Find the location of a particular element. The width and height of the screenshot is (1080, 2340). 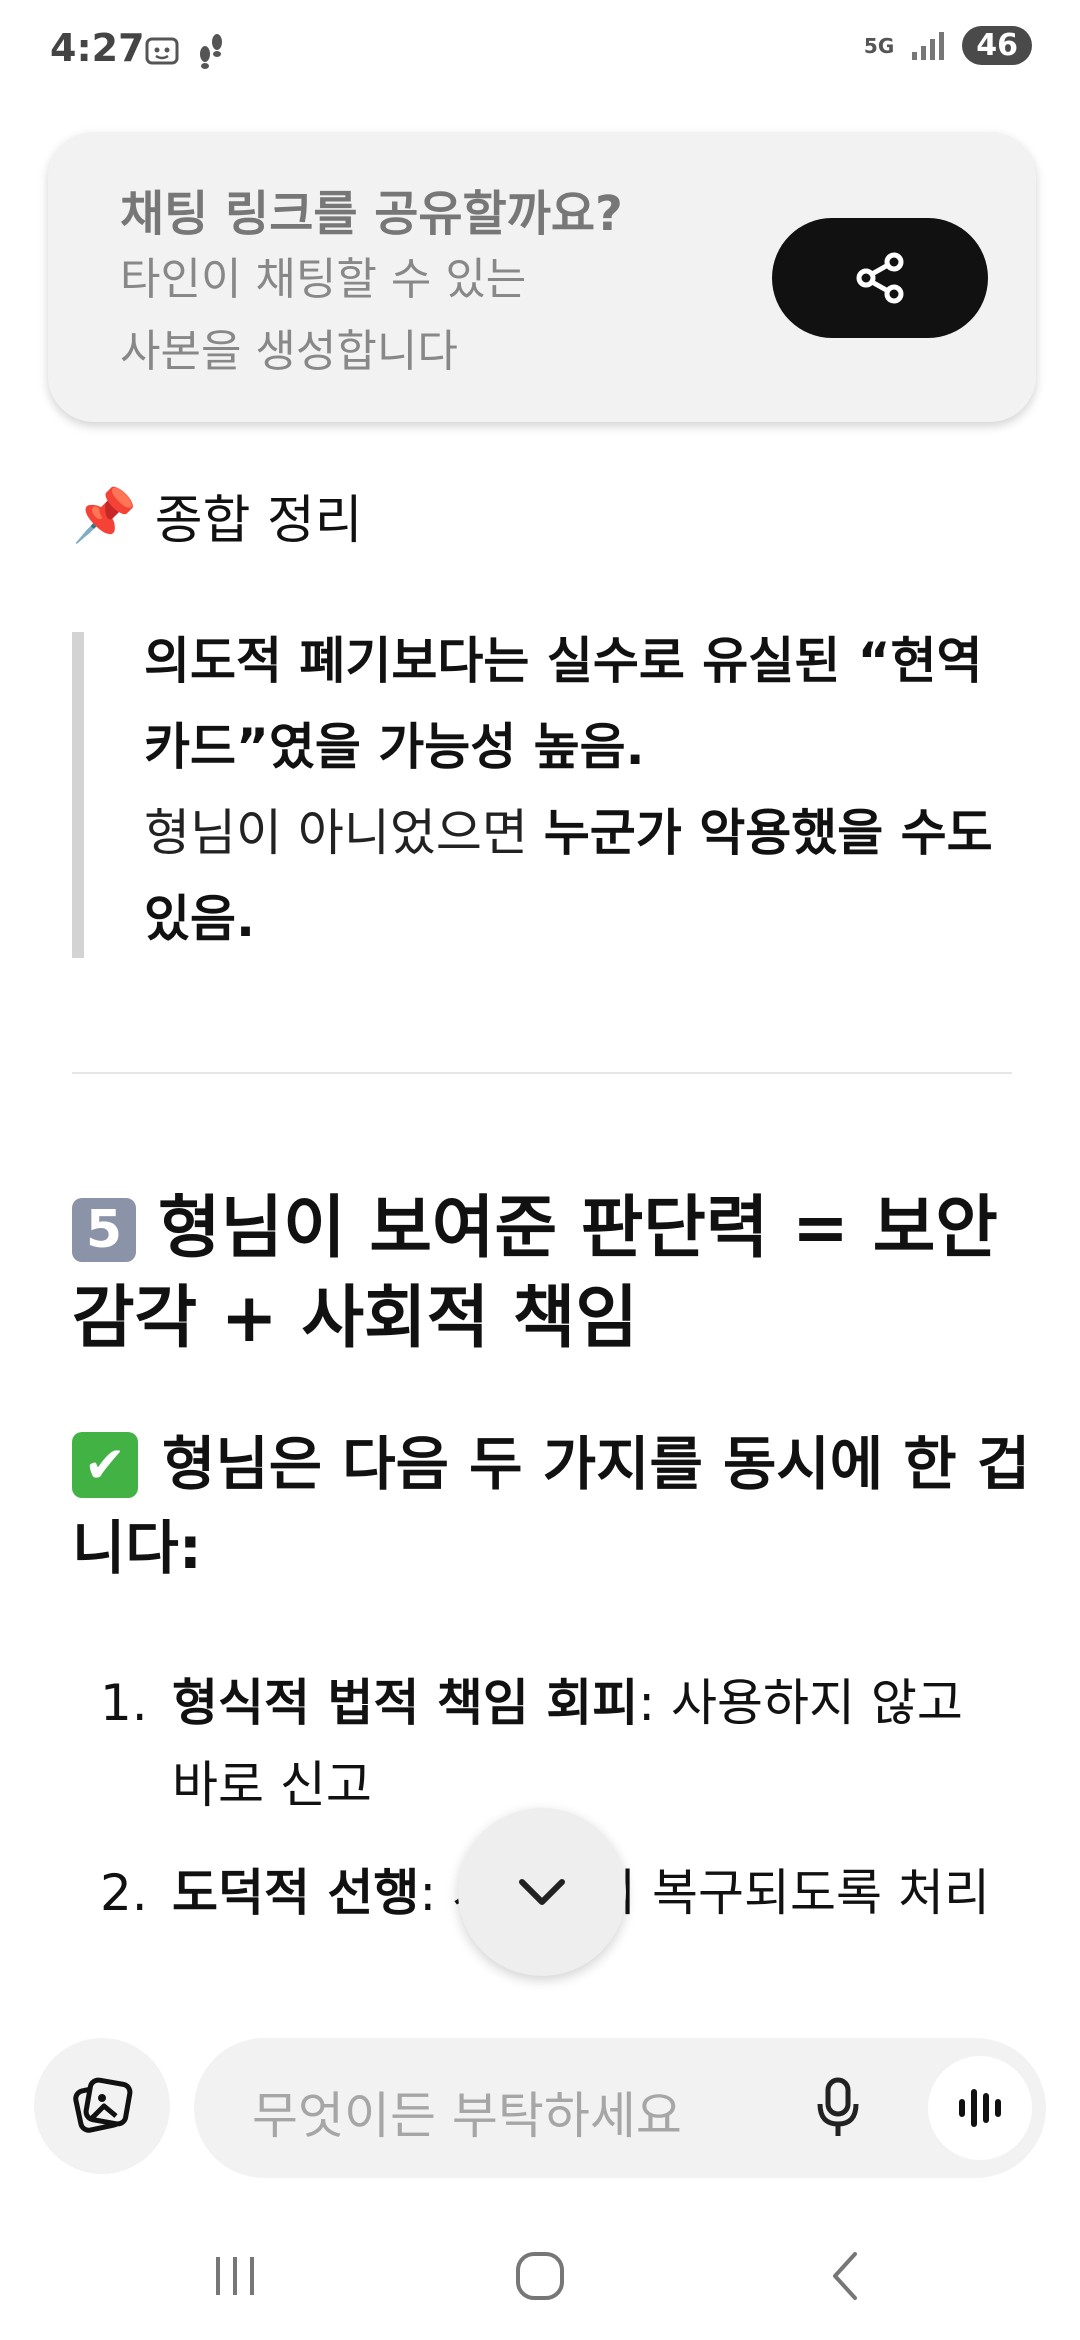

list-item-body: 형식적 법적 책임 회피: 사용하지 않고 바로 신고 is located at coordinates (596, 1744).